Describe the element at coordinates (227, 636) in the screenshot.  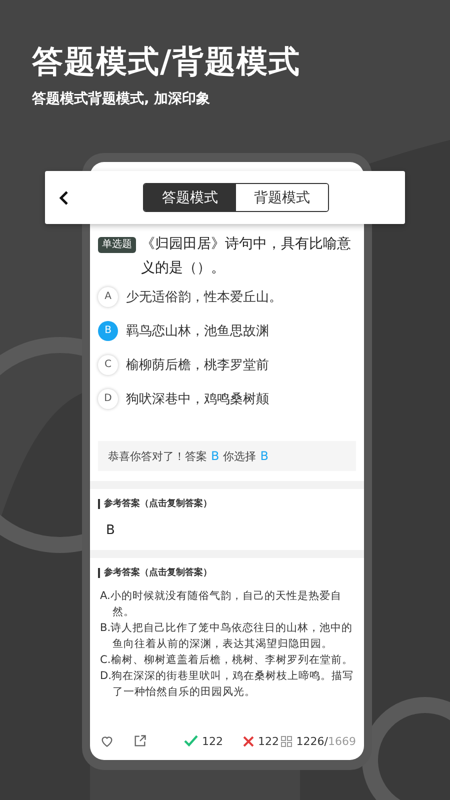
I see `explanation-line: B.诗人把自己比作了笼中鸟依恋往日的山林，池中的鱼向往着从前的深渊，表达其渴望归隐田园。` at that location.